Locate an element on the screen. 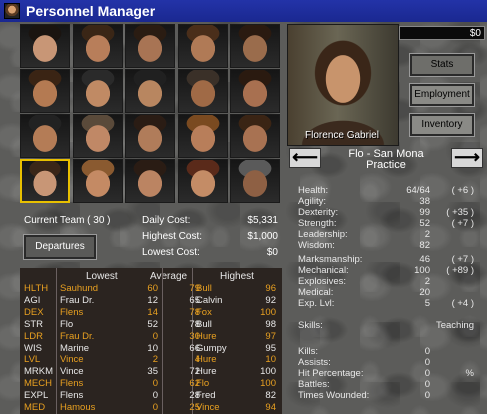 Image resolution: width=487 pixels, height=414 pixels. table-row: MRKM Vince 35 72 Hure 100 is located at coordinates (151, 372).